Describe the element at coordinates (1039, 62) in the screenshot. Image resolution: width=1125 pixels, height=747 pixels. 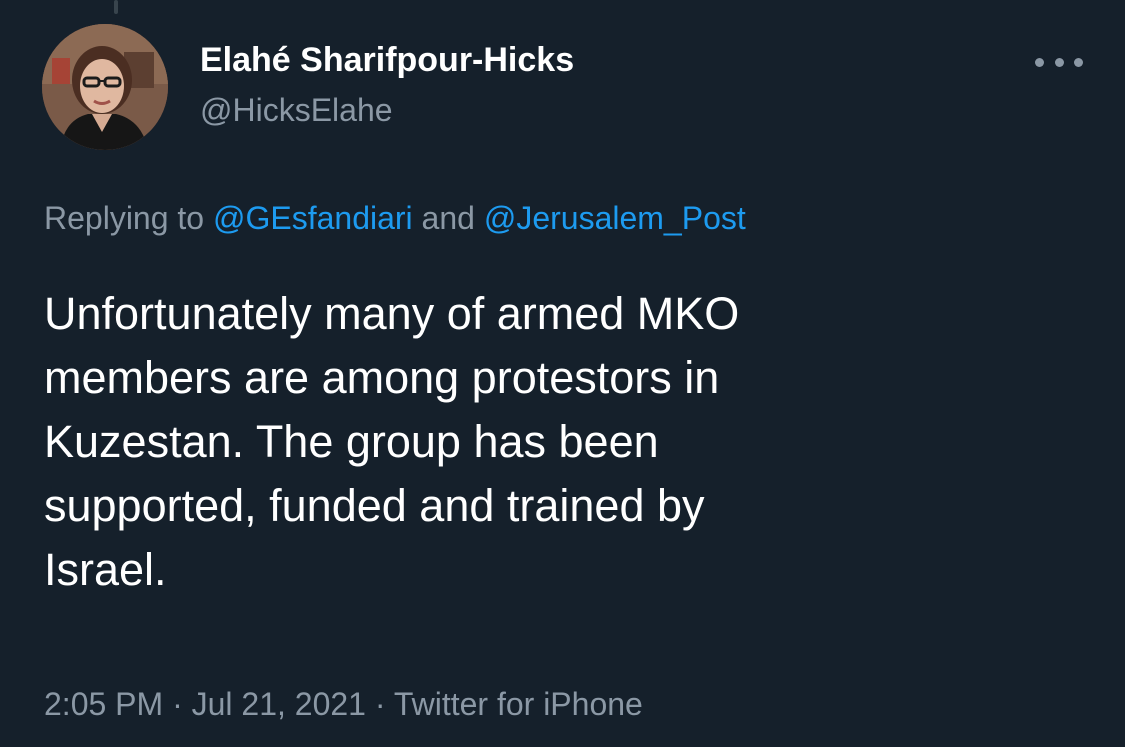
I see `more-horizontal-icon` at that location.